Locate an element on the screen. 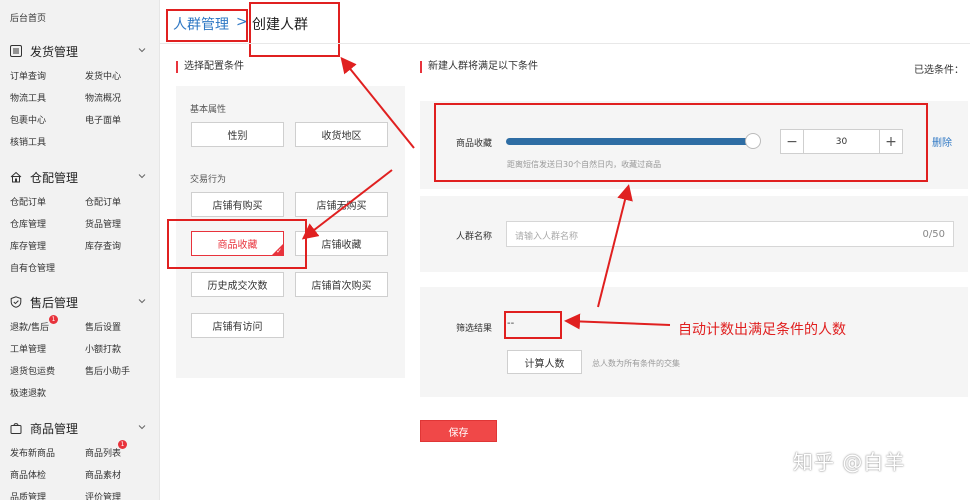  arrow-to-option is located at coordinates (347, 204).